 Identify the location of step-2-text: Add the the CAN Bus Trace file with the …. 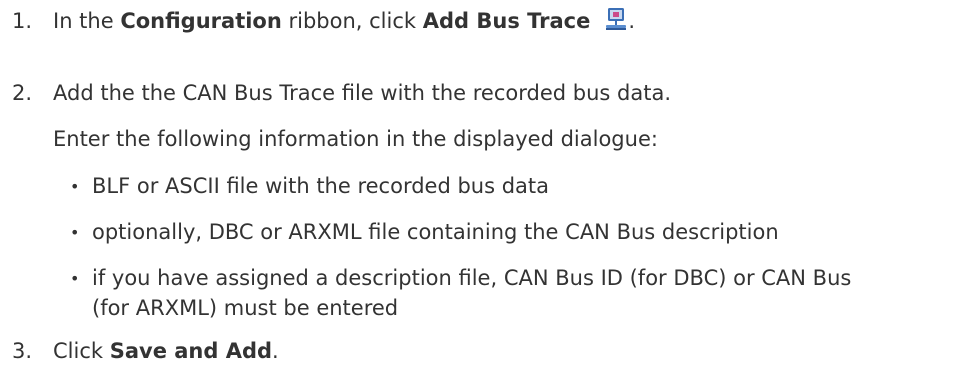
(362, 93).